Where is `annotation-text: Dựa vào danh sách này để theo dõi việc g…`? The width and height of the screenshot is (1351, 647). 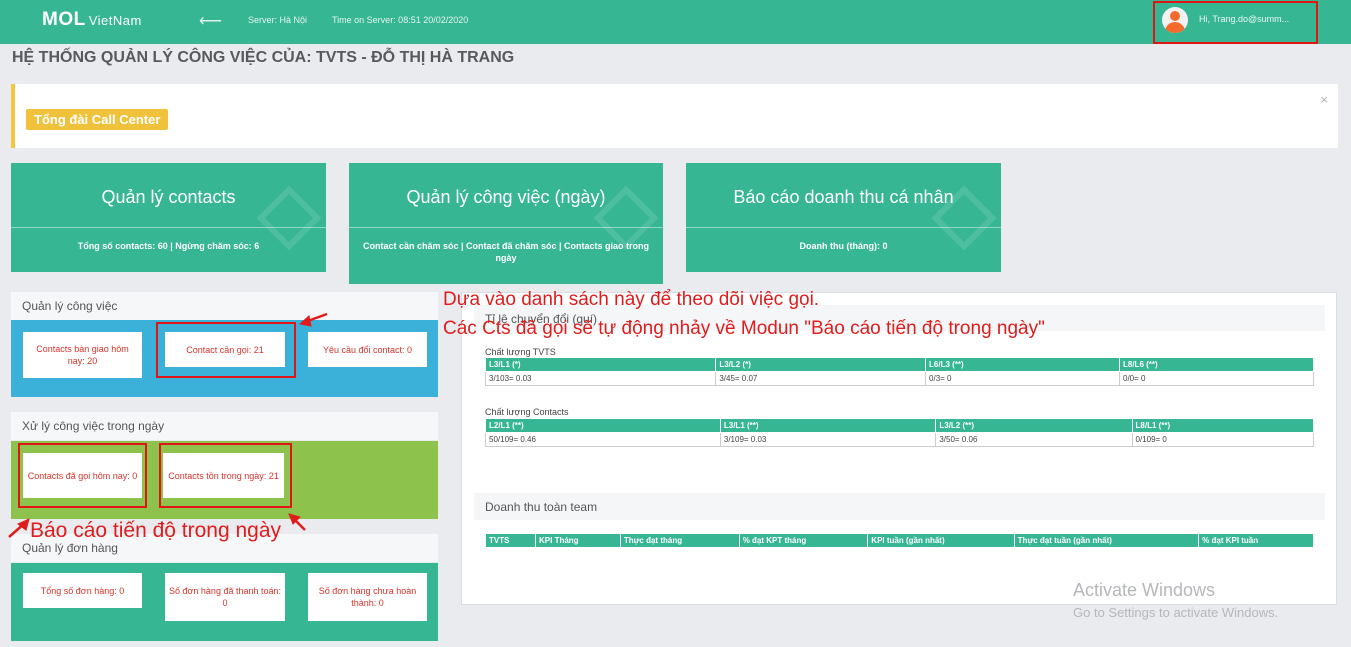 annotation-text: Dựa vào danh sách này để theo dõi việc g… is located at coordinates (631, 299).